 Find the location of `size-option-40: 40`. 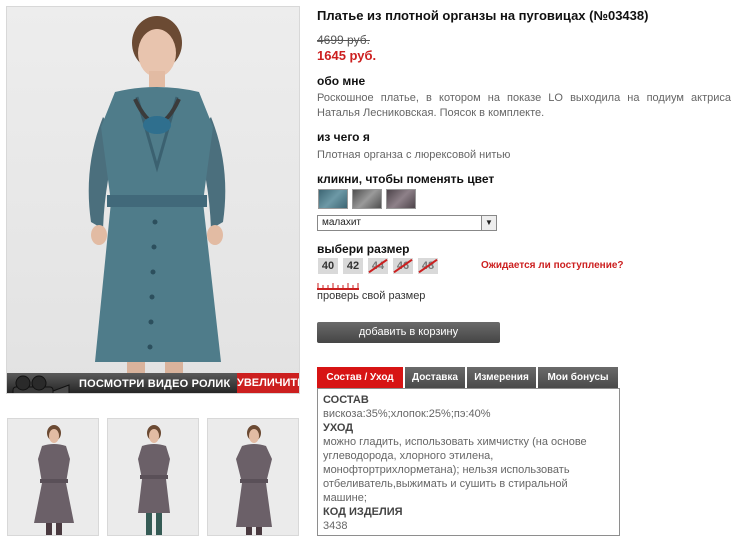

size-option-40: 40 is located at coordinates (328, 266).